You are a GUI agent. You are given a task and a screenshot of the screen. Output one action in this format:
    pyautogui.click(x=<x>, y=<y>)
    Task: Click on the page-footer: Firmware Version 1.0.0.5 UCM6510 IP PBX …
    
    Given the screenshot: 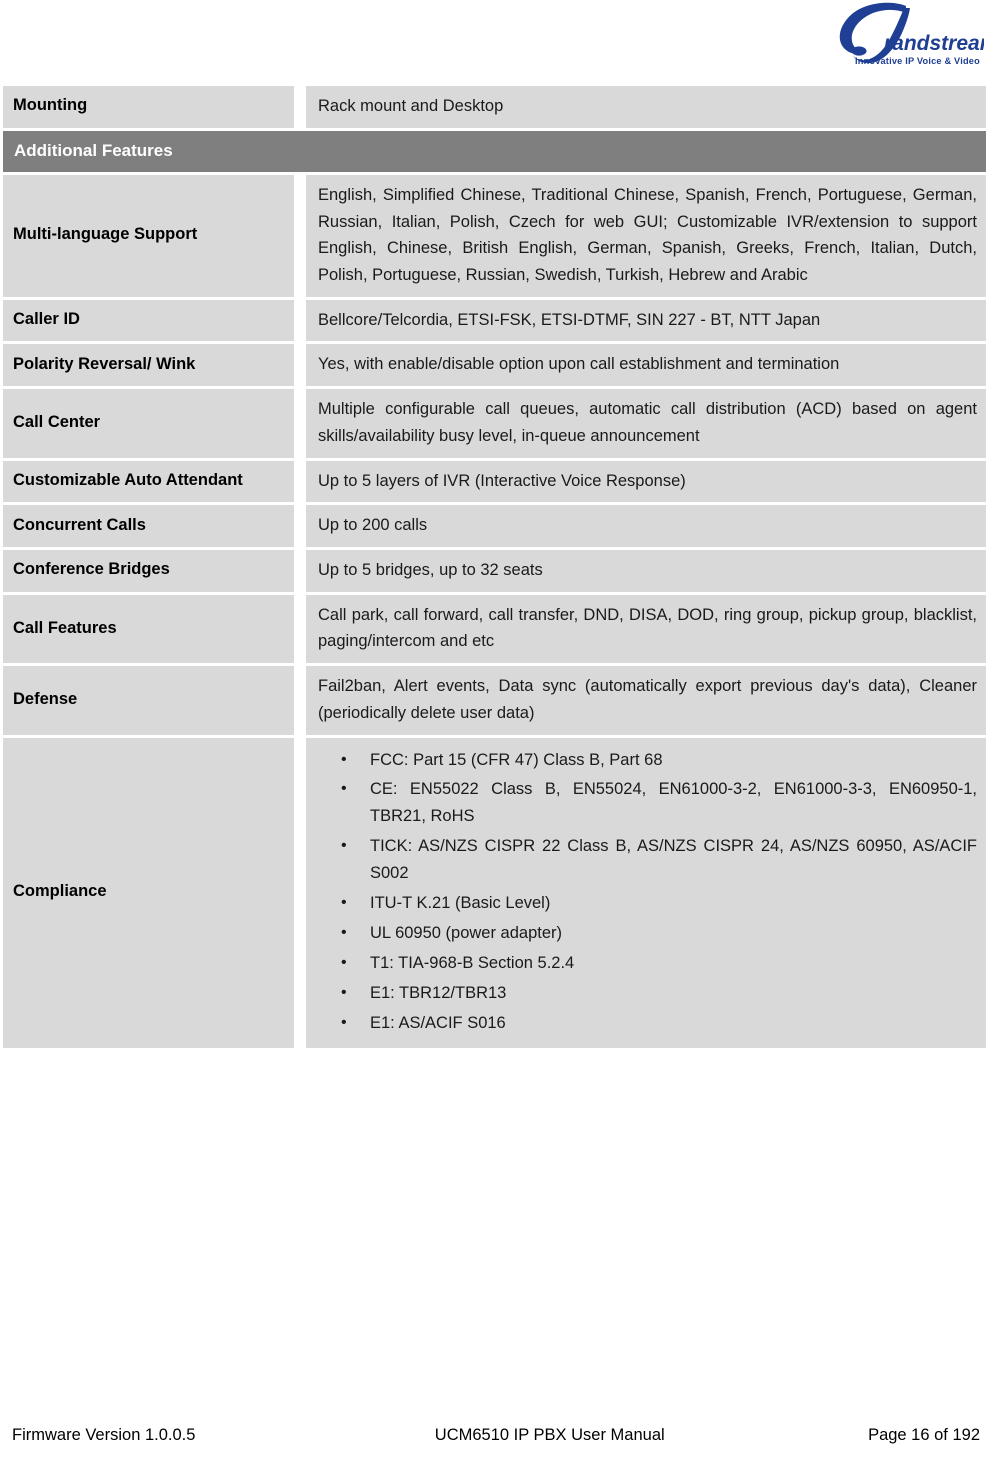 What is the action you would take?
    pyautogui.click(x=496, y=1438)
    